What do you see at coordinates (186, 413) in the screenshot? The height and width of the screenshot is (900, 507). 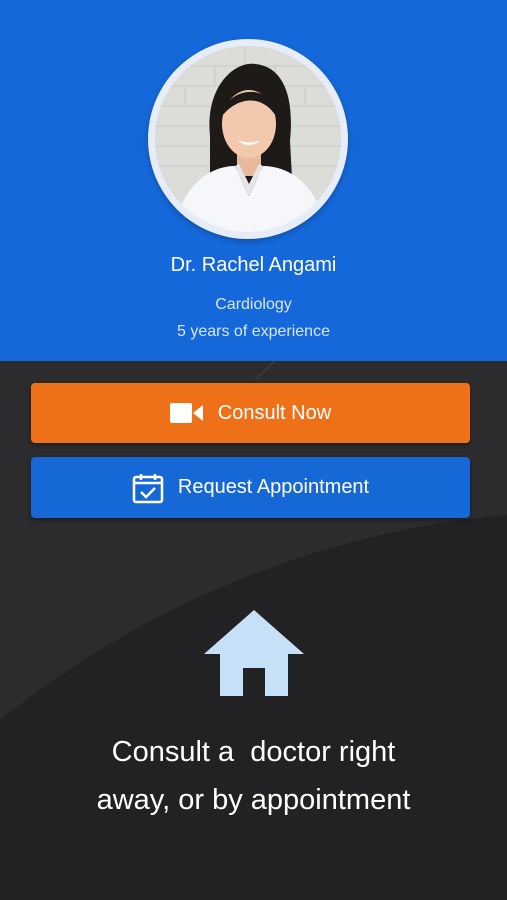 I see `video-camera-icon` at bounding box center [186, 413].